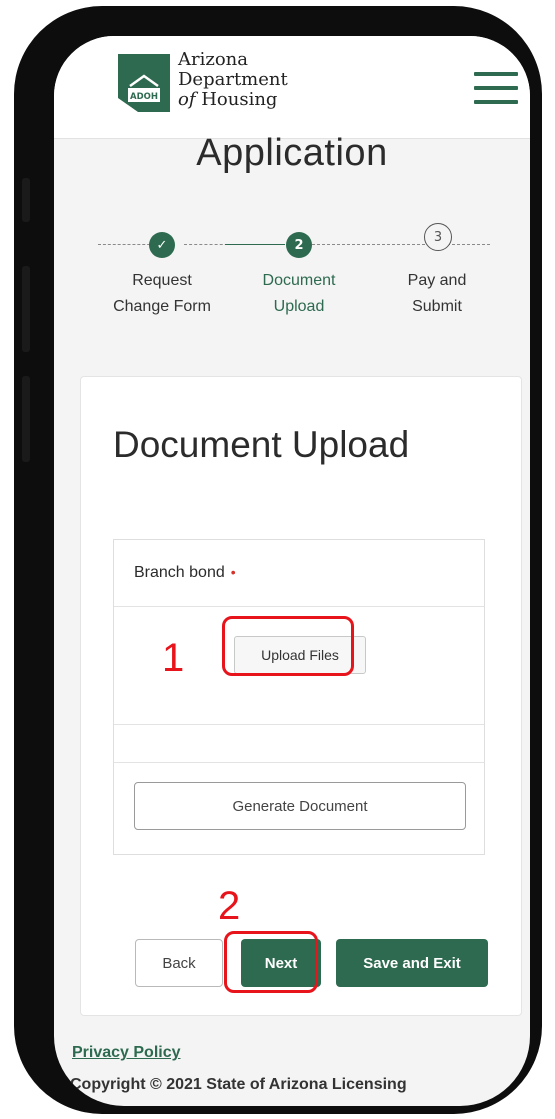  I want to click on annotation-number-1: 1, so click(173, 658).